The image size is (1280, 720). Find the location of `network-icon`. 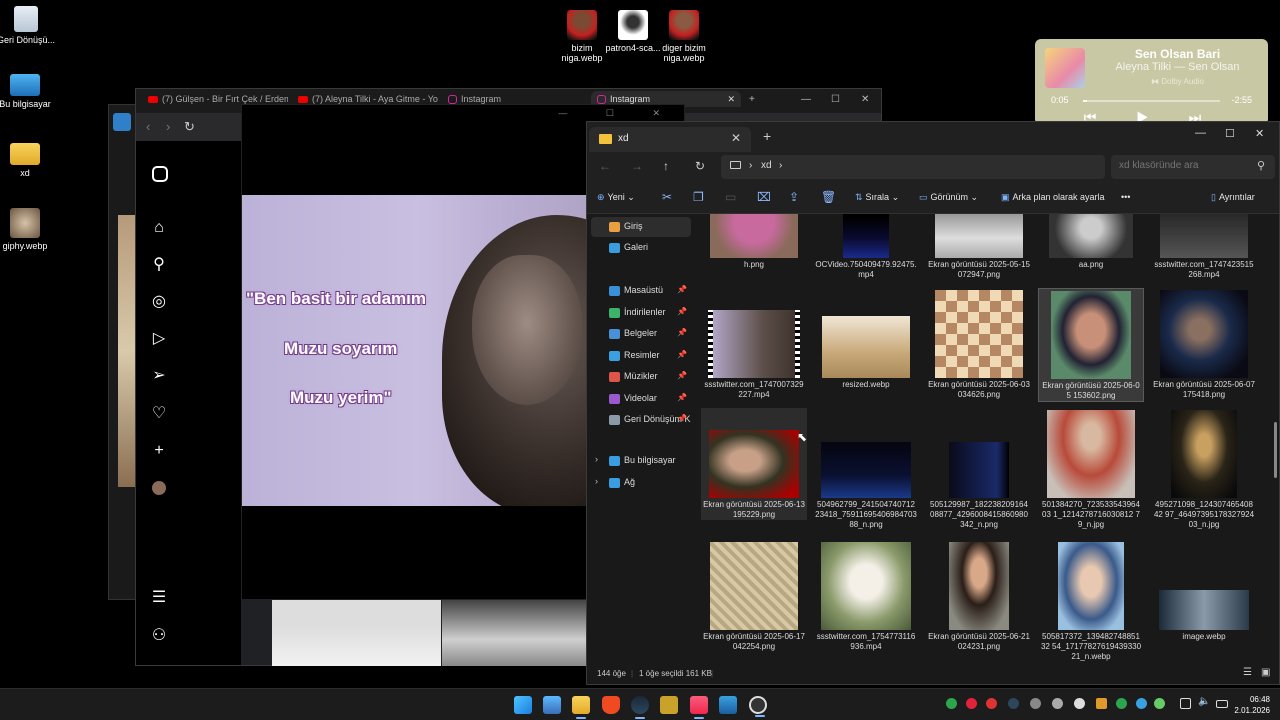

network-icon is located at coordinates (1185, 703).